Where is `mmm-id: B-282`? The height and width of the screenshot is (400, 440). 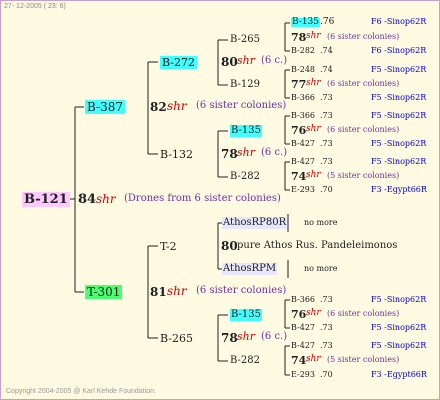 mmm-id: B-282 is located at coordinates (245, 361).